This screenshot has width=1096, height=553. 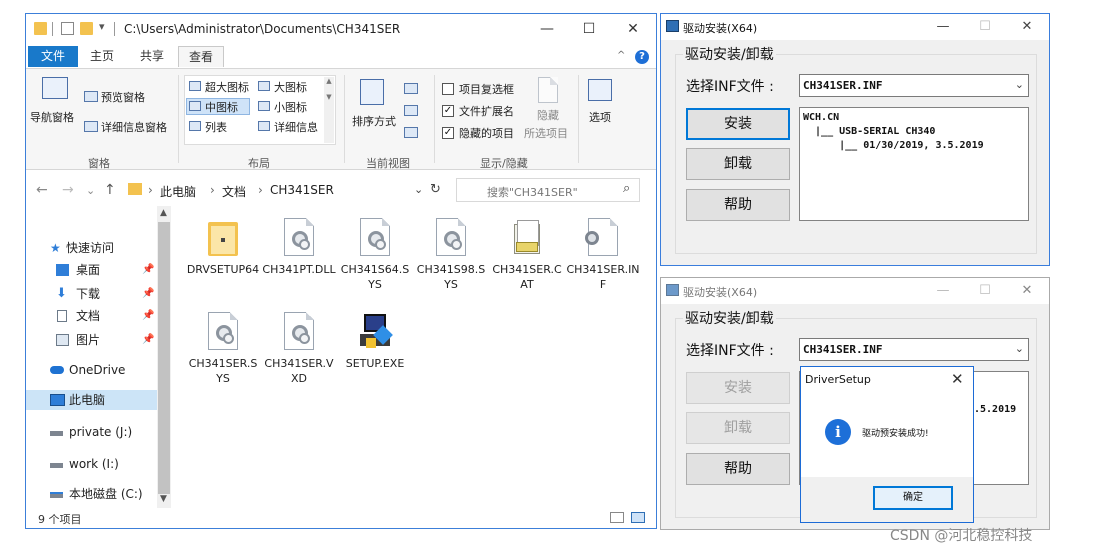 What do you see at coordinates (92, 432) in the screenshot?
I see `nav-drive-j: private (J:)` at bounding box center [92, 432].